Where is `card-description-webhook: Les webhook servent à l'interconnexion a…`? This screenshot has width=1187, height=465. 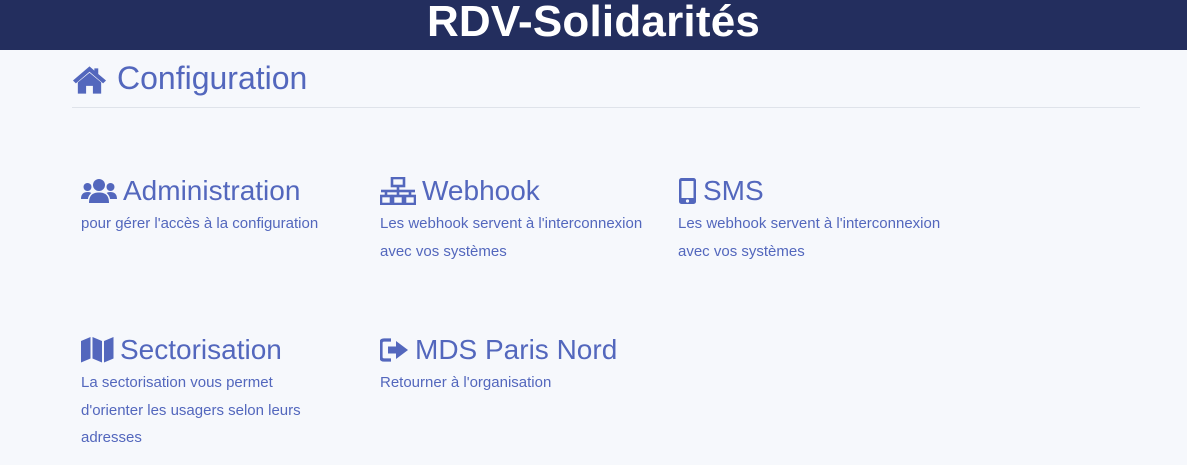
card-description-webhook: Les webhook servent à l'interconnexion a… is located at coordinates (511, 237).